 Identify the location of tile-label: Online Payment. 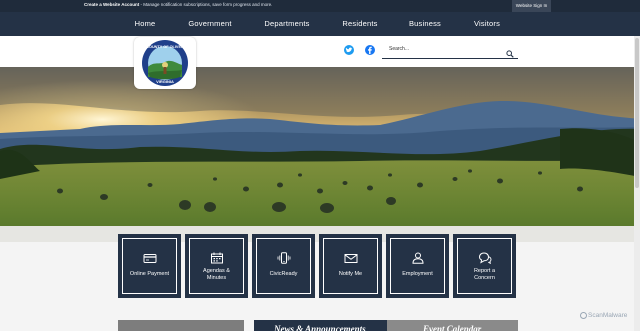
(149, 274).